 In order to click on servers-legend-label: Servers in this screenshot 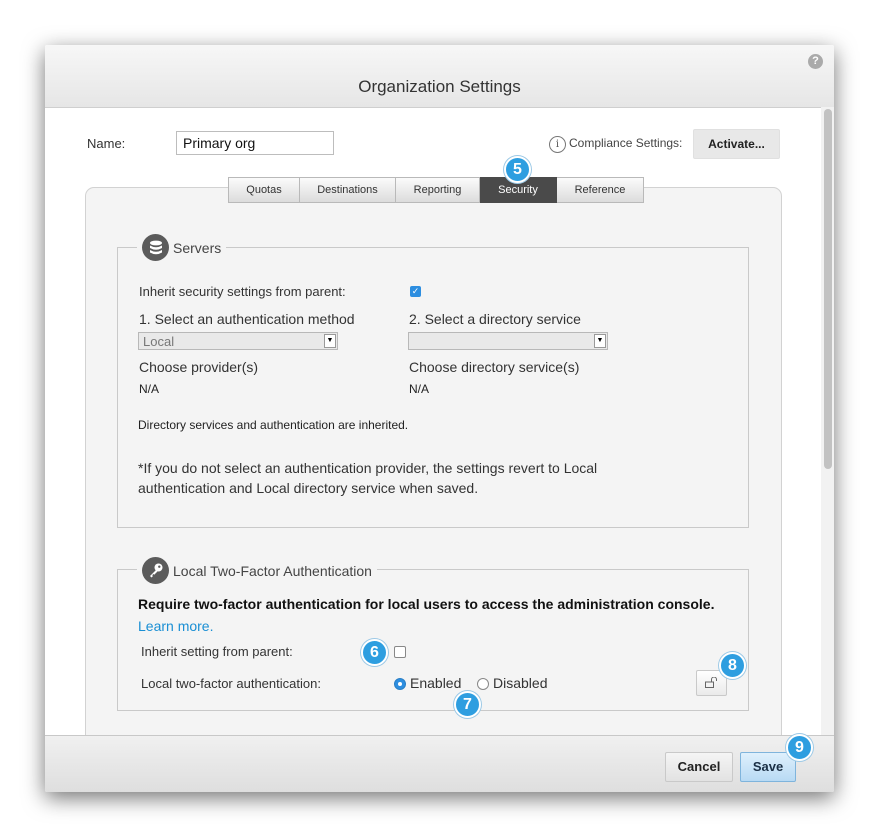, I will do `click(197, 247)`.